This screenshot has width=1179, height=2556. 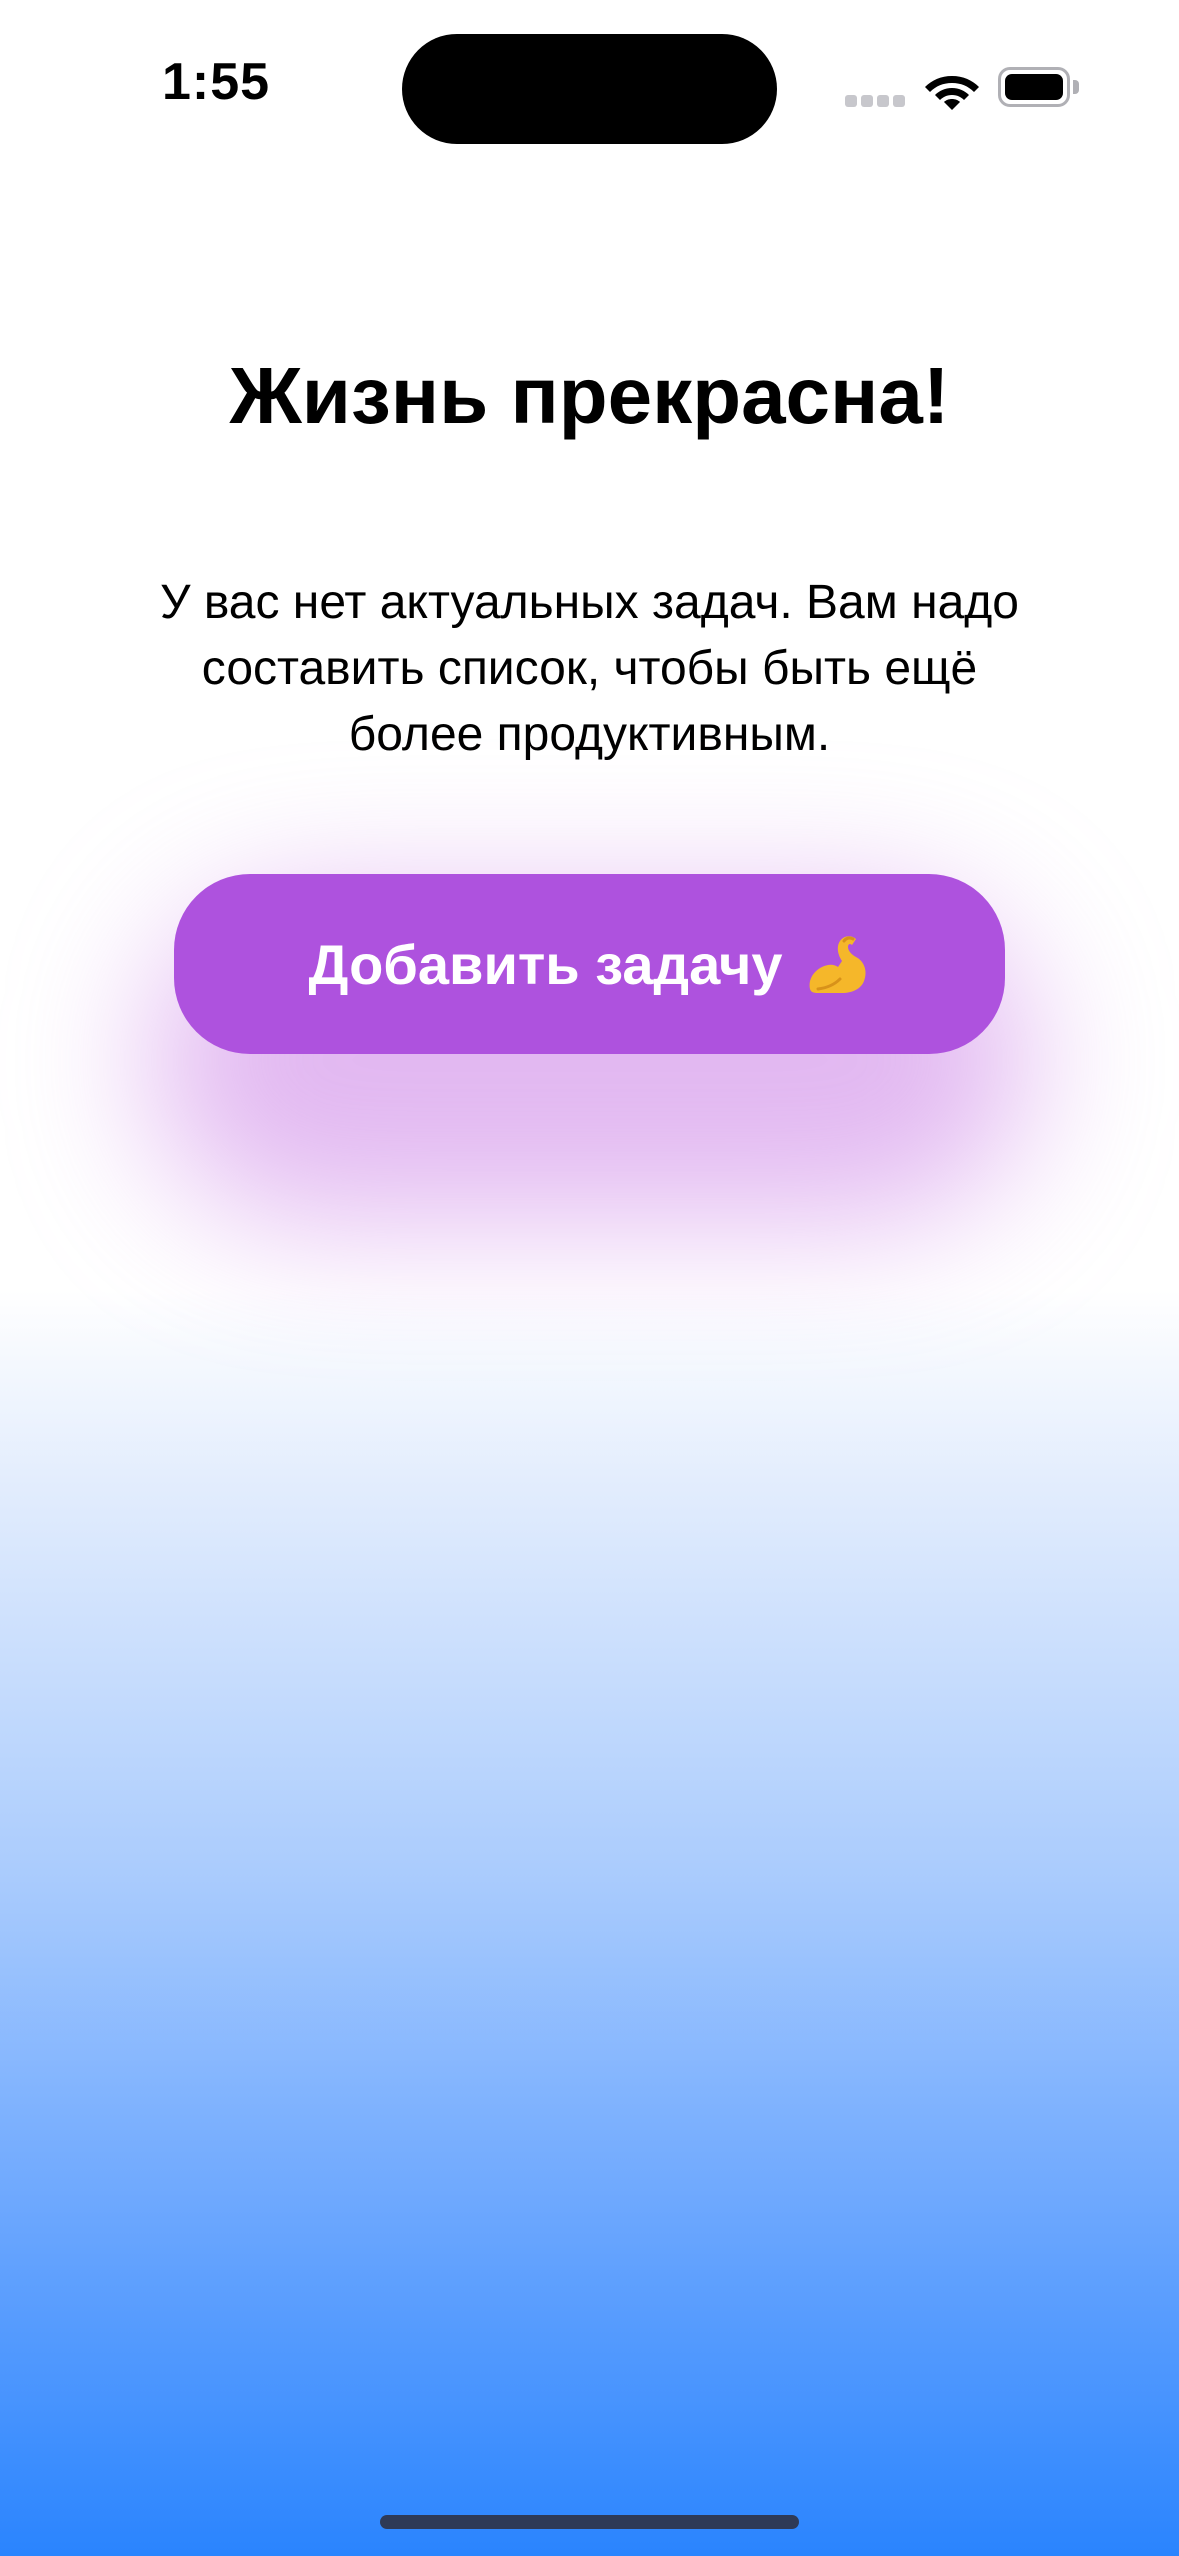 I want to click on home-indicator, so click(x=589, y=2522).